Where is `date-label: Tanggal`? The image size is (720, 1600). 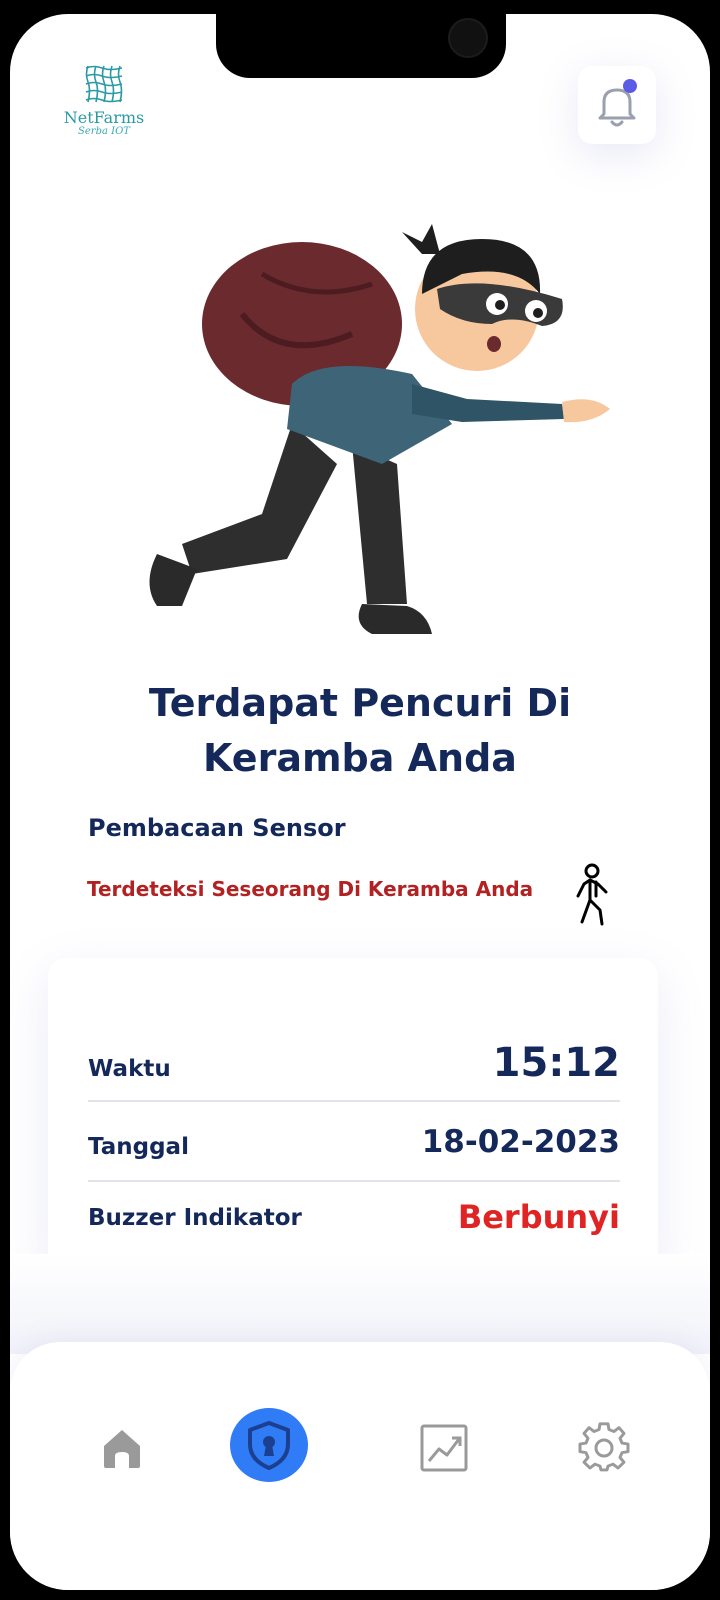
date-label: Tanggal is located at coordinates (138, 1147).